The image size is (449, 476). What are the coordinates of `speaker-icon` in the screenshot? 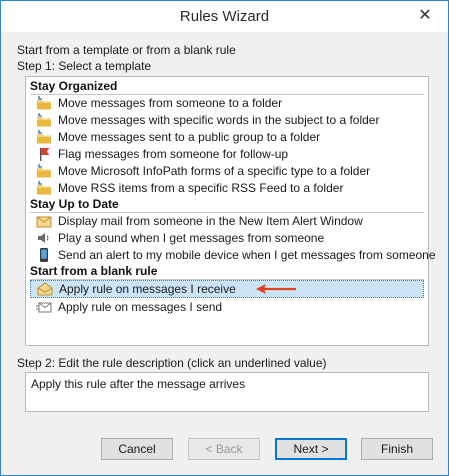 It's located at (43, 237).